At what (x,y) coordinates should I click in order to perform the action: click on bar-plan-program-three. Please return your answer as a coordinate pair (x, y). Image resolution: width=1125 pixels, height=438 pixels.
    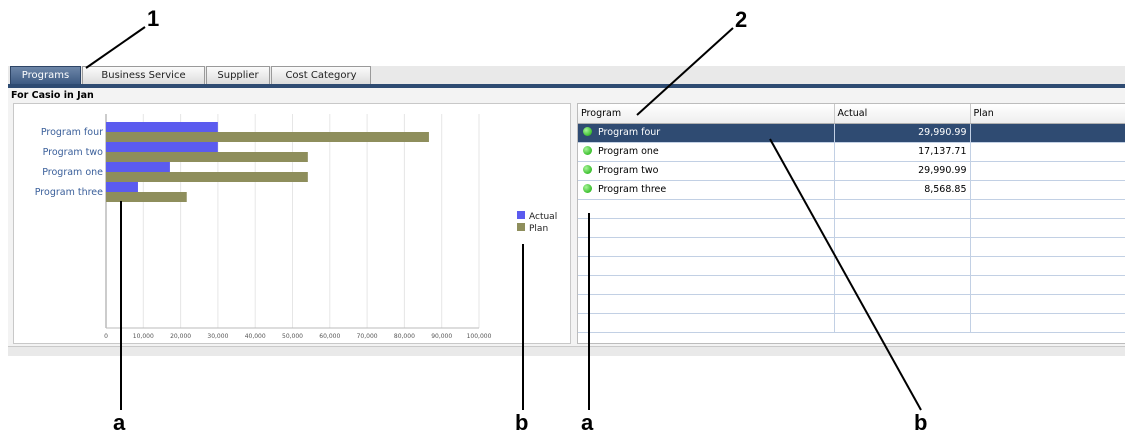
    Looking at the image, I should click on (146, 197).